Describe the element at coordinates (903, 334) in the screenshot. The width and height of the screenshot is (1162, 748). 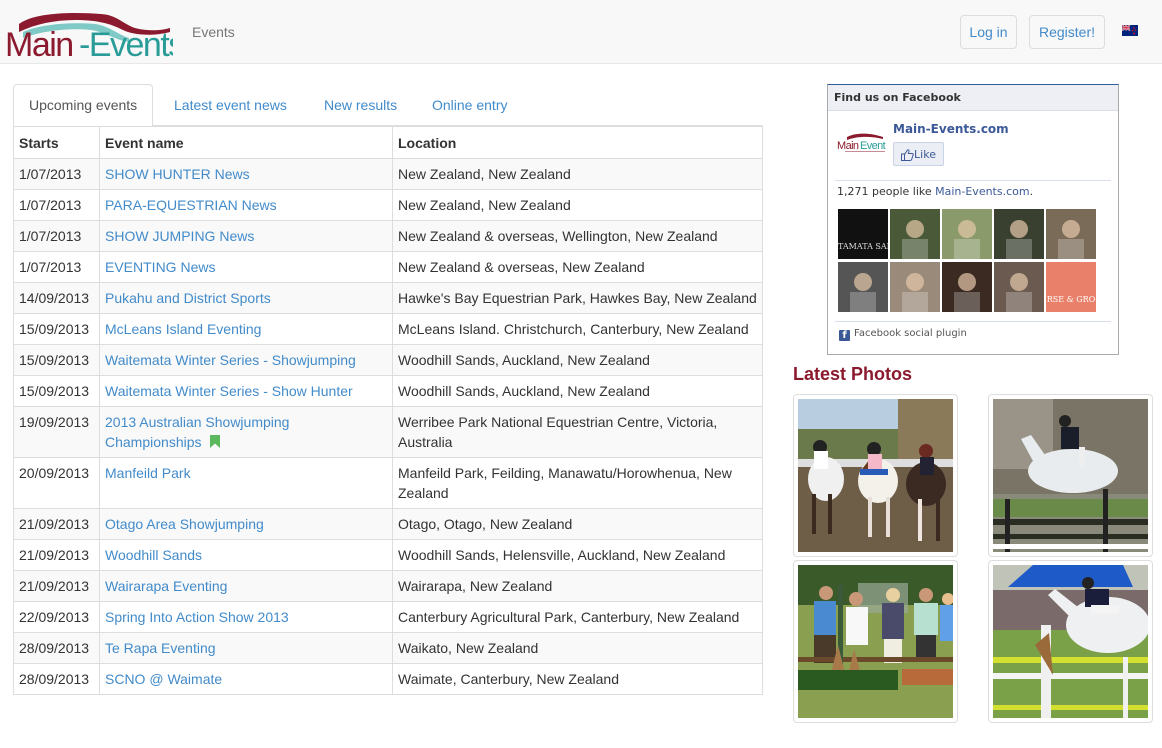
I see `facebook-social-plugin-footer: f Facebook social plugin` at that location.